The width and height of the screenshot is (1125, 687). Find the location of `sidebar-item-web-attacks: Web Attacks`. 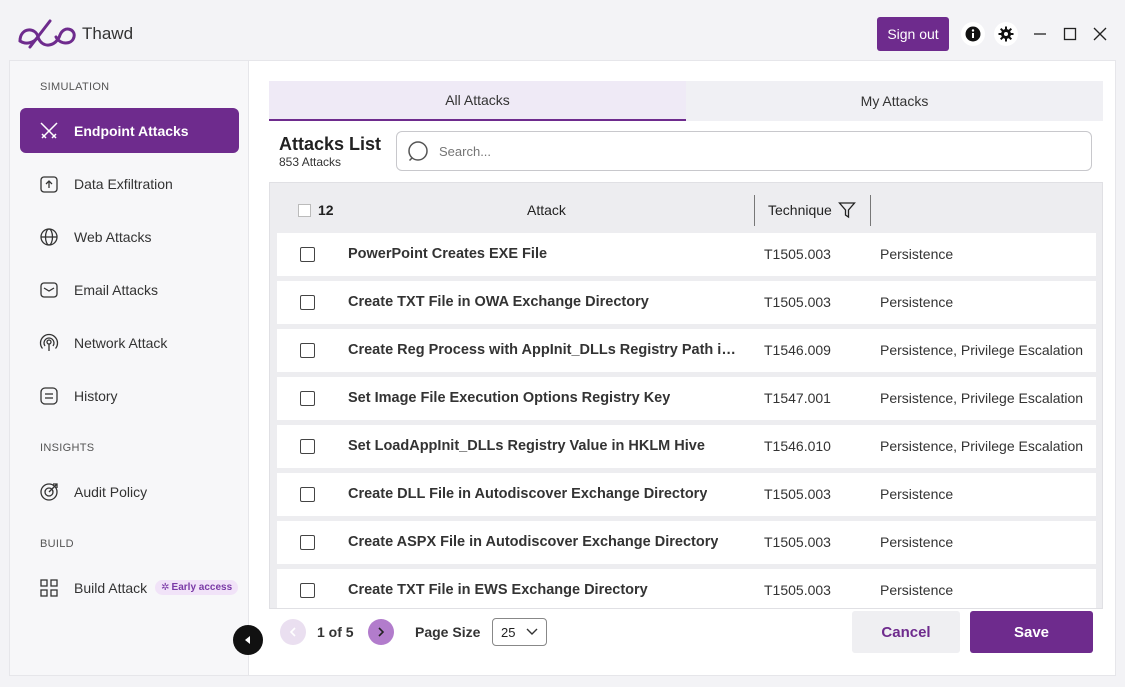

sidebar-item-web-attacks: Web Attacks is located at coordinates (129, 236).